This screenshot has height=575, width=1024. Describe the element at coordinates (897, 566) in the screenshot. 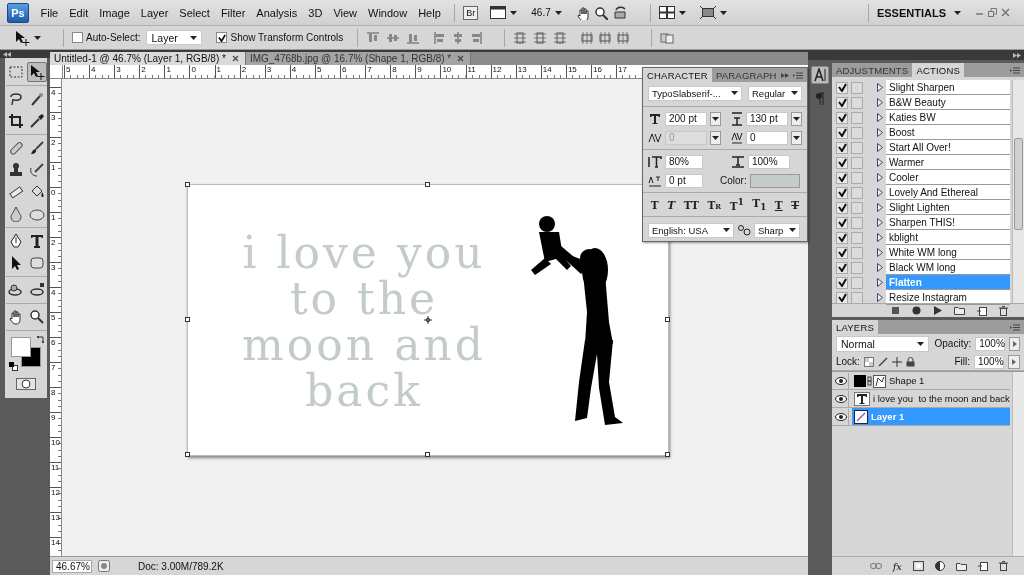

I see `effects-button: fx` at that location.